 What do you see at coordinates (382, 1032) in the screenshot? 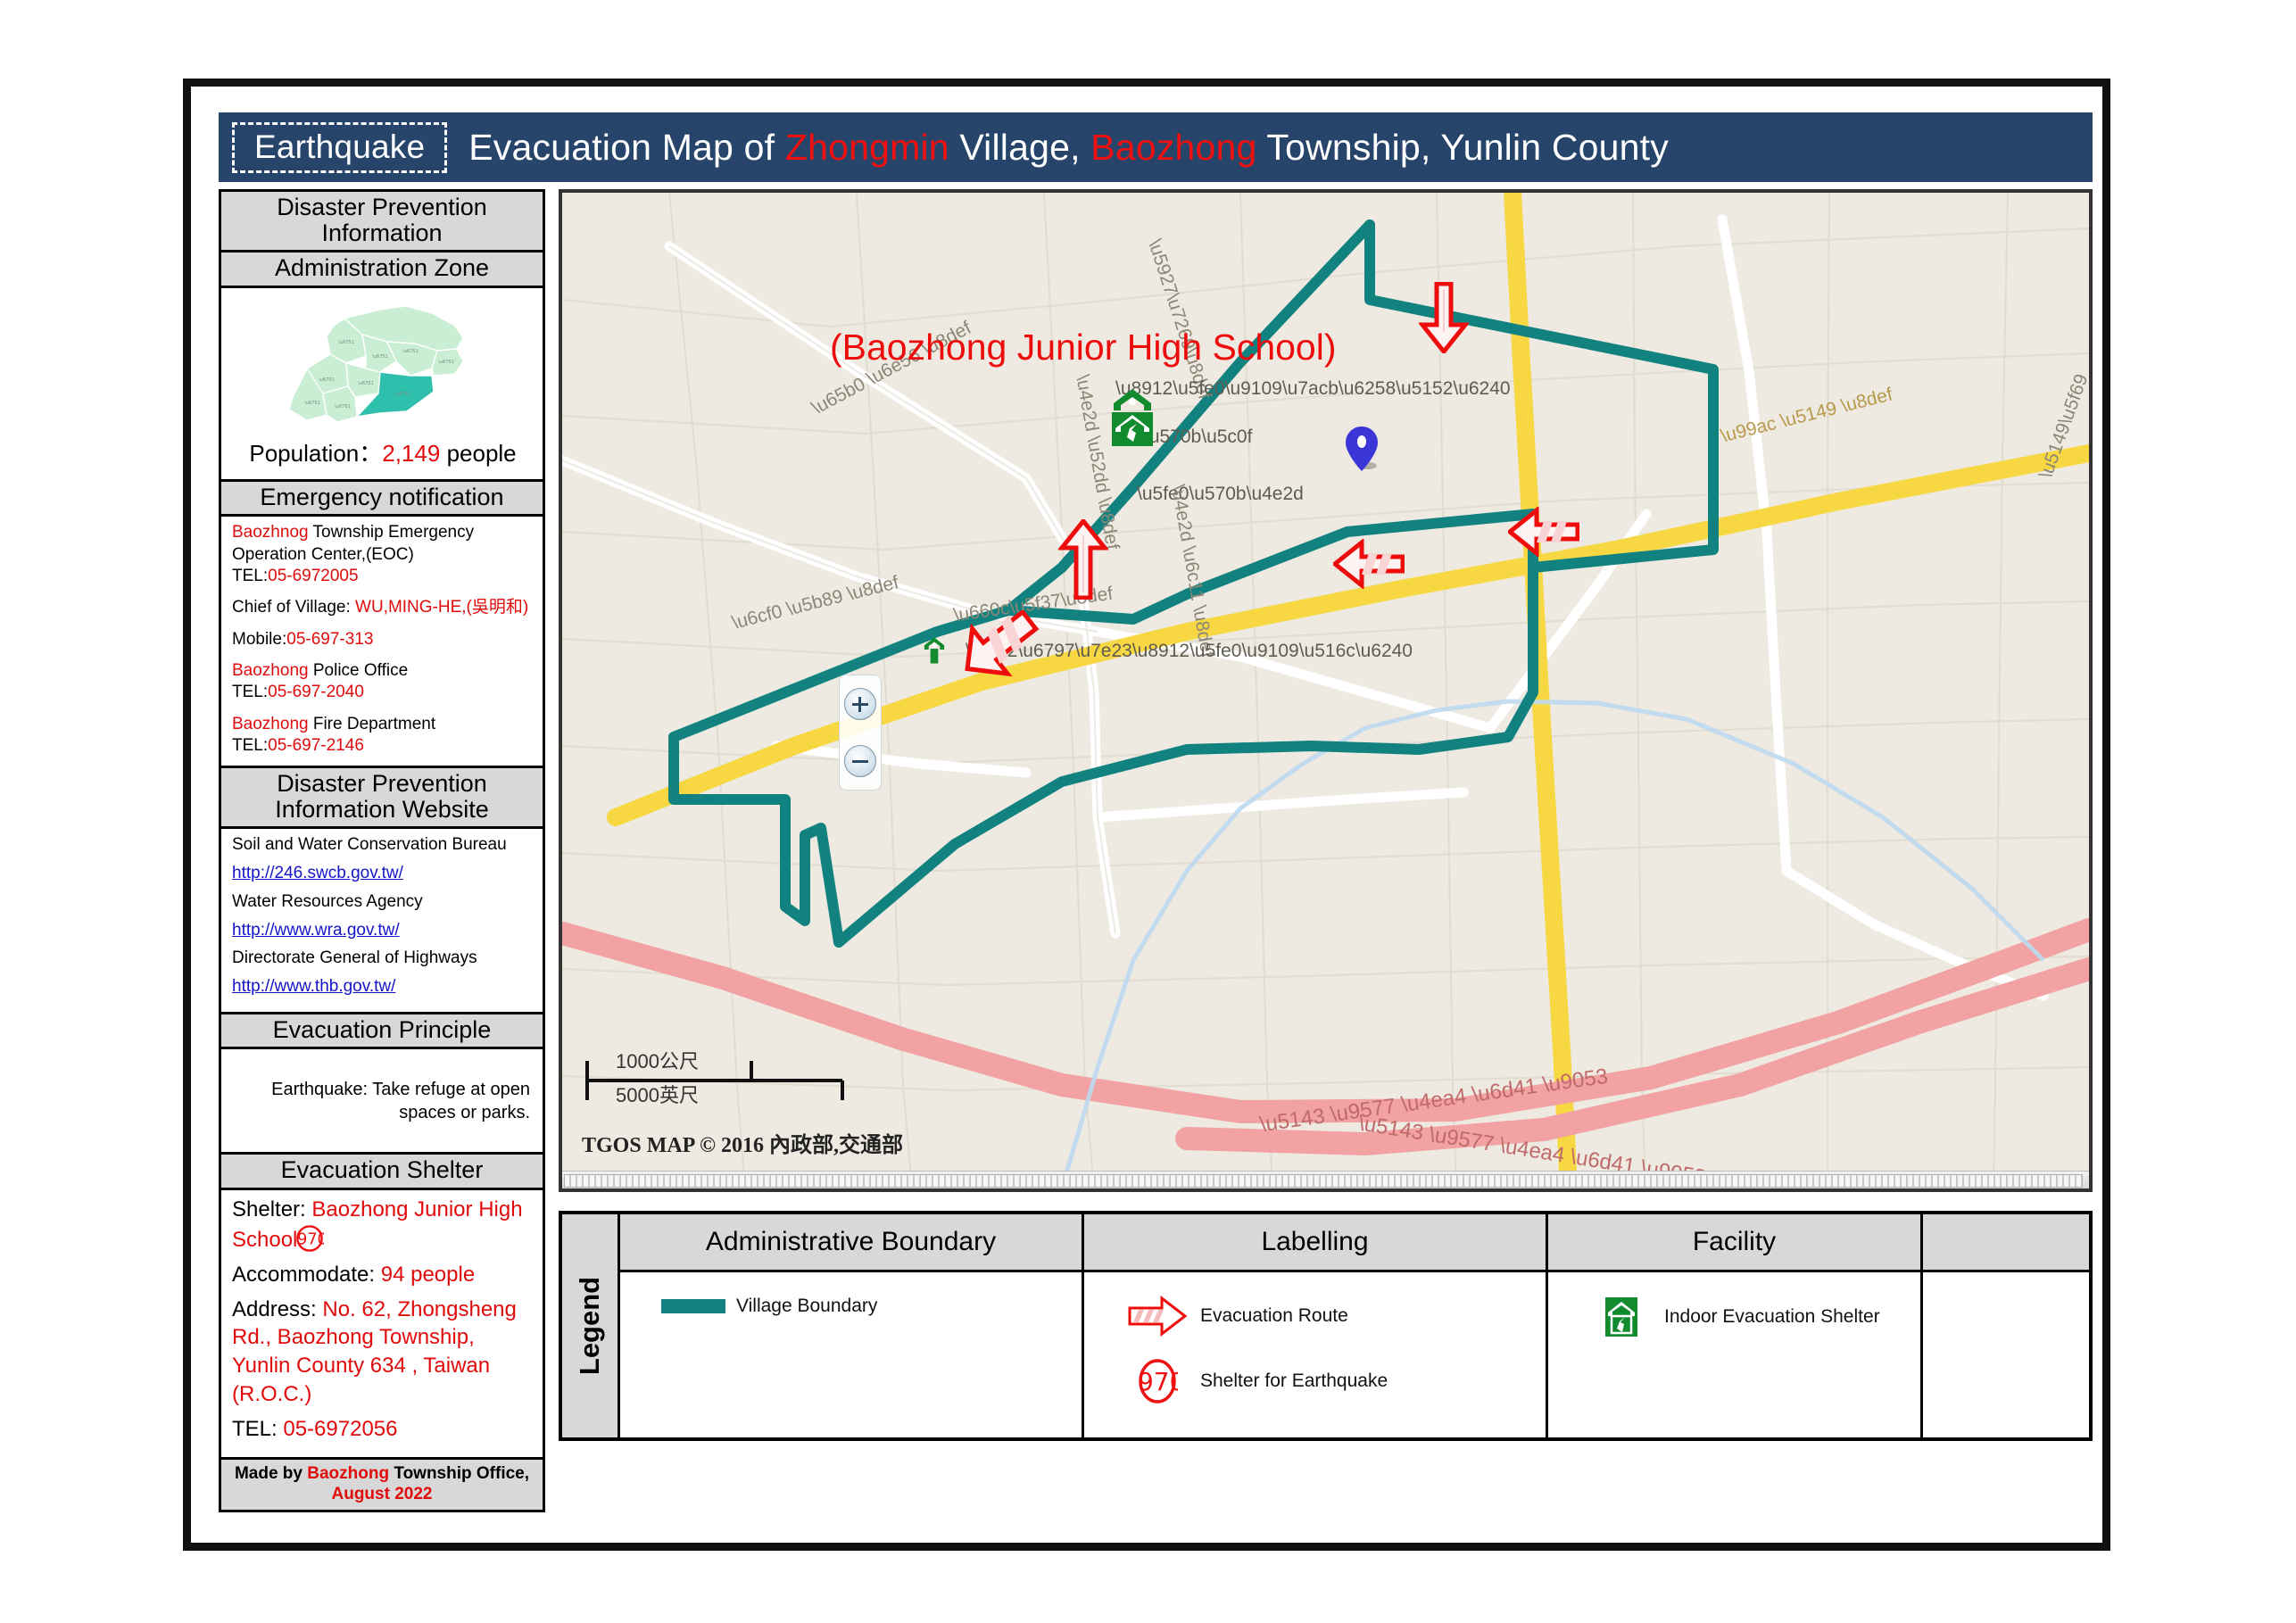
I see `section-header-principle: Evacuation Principle` at bounding box center [382, 1032].